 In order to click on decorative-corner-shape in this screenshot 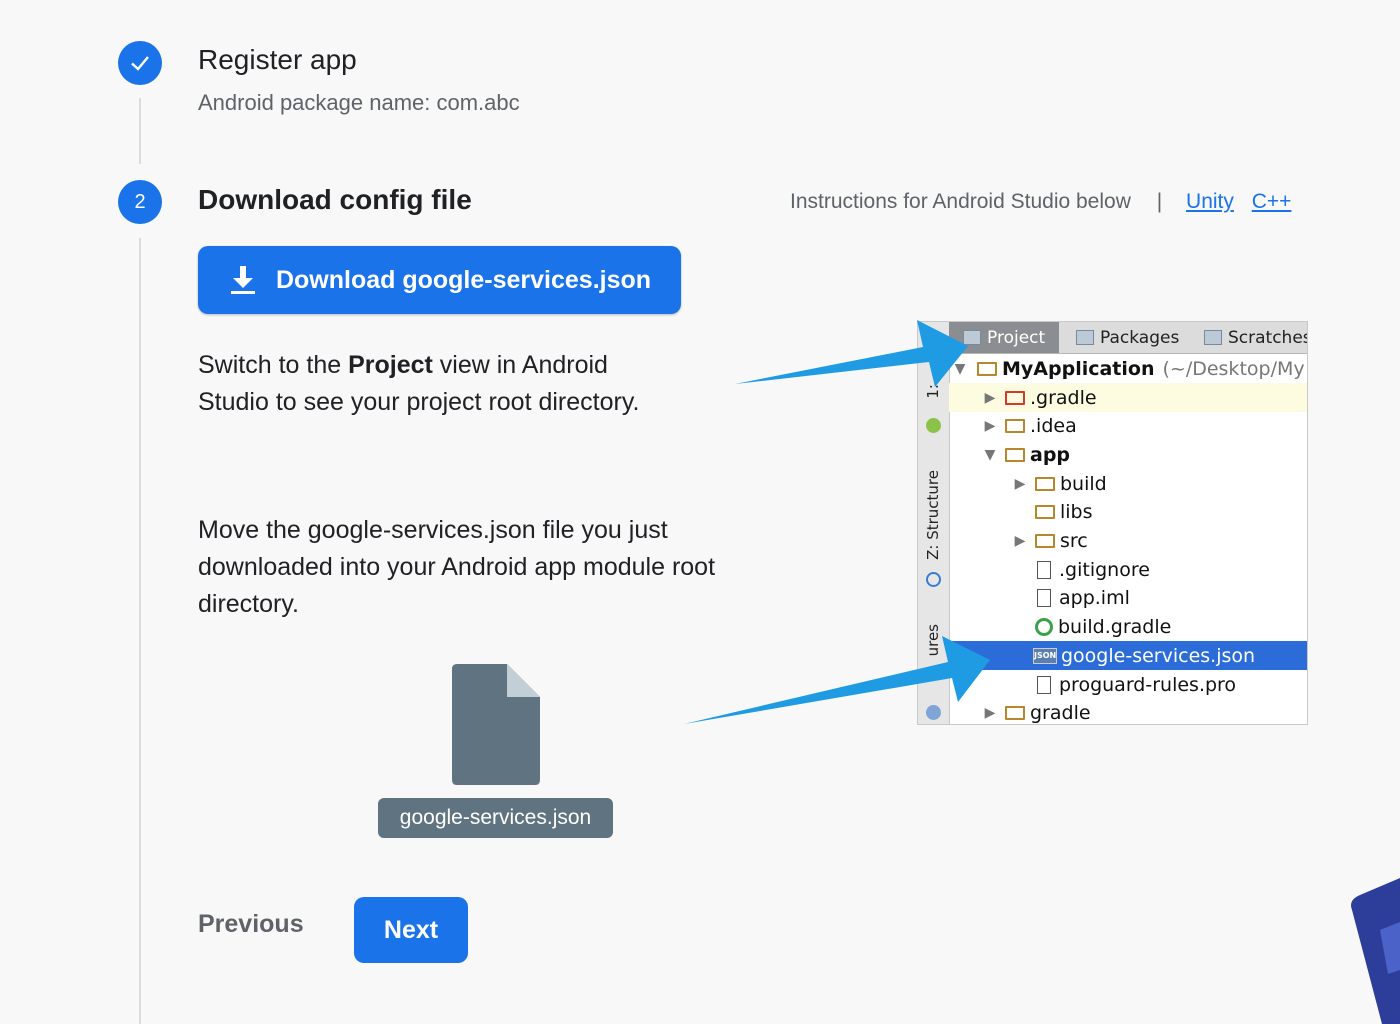, I will do `click(1375, 951)`.